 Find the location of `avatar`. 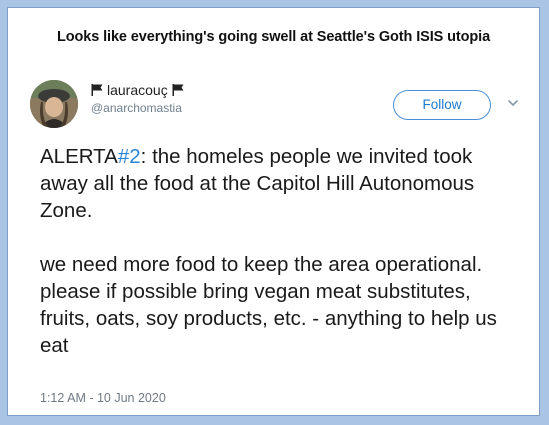

avatar is located at coordinates (54, 104).